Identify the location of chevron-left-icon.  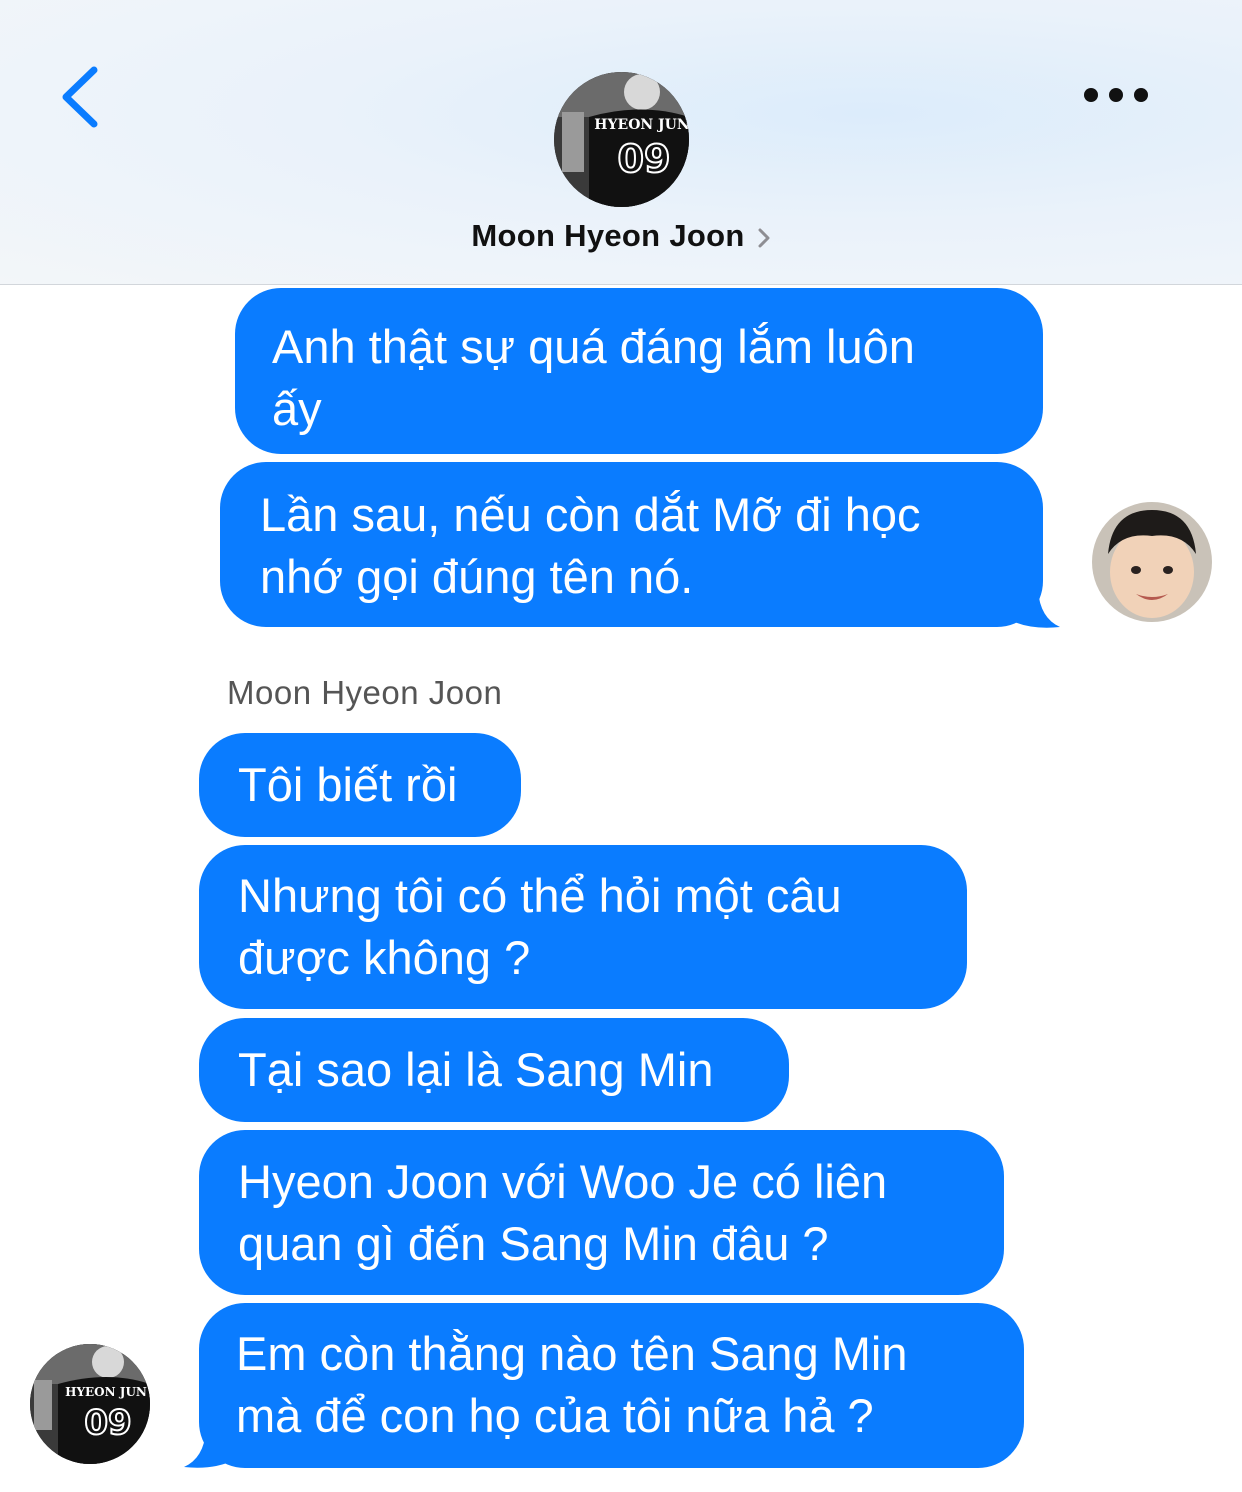
(83, 97).